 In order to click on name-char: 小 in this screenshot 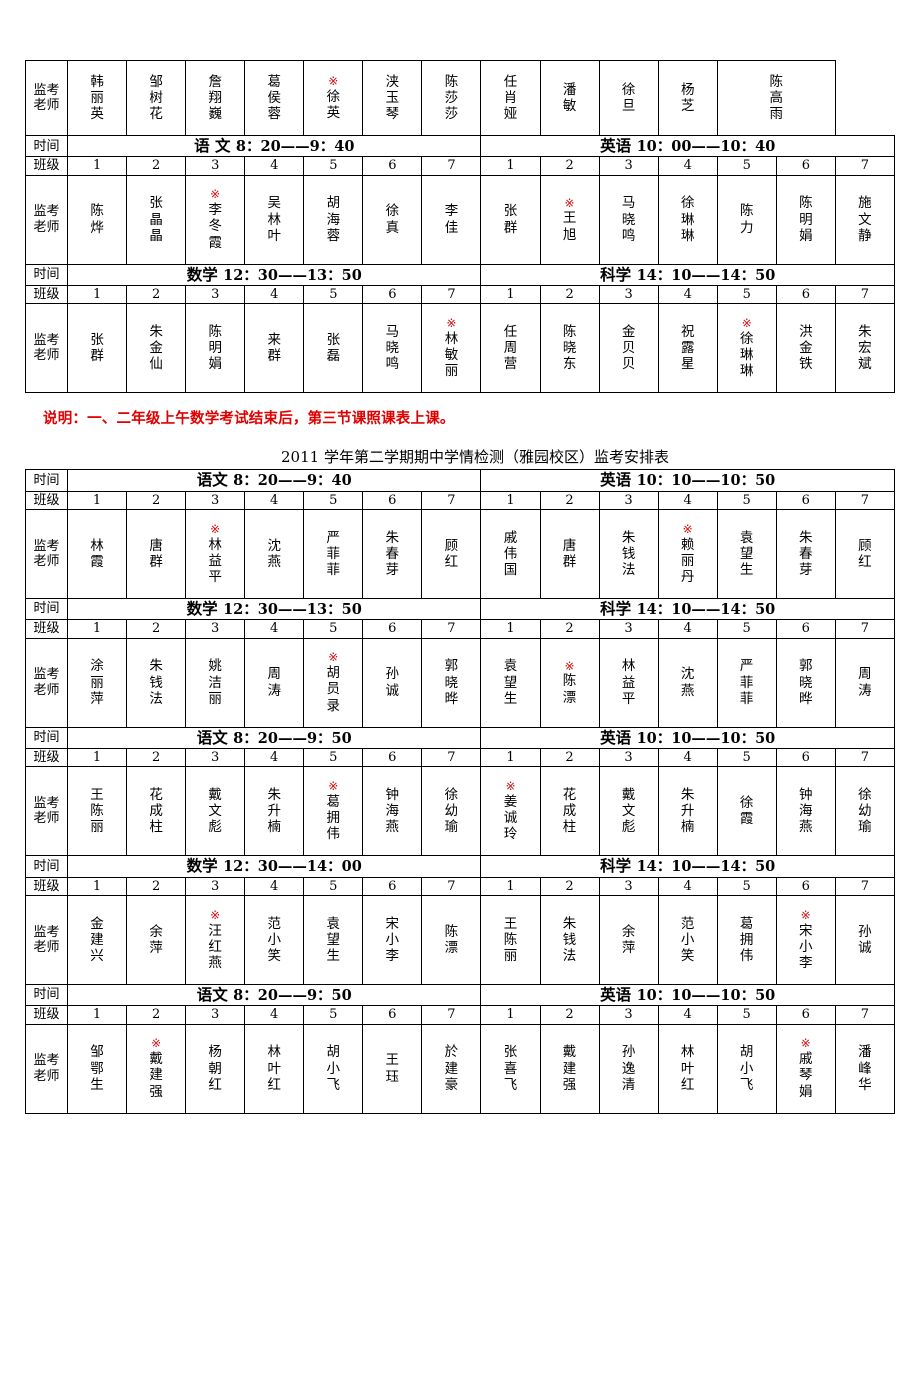, I will do `click(746, 1068)`.